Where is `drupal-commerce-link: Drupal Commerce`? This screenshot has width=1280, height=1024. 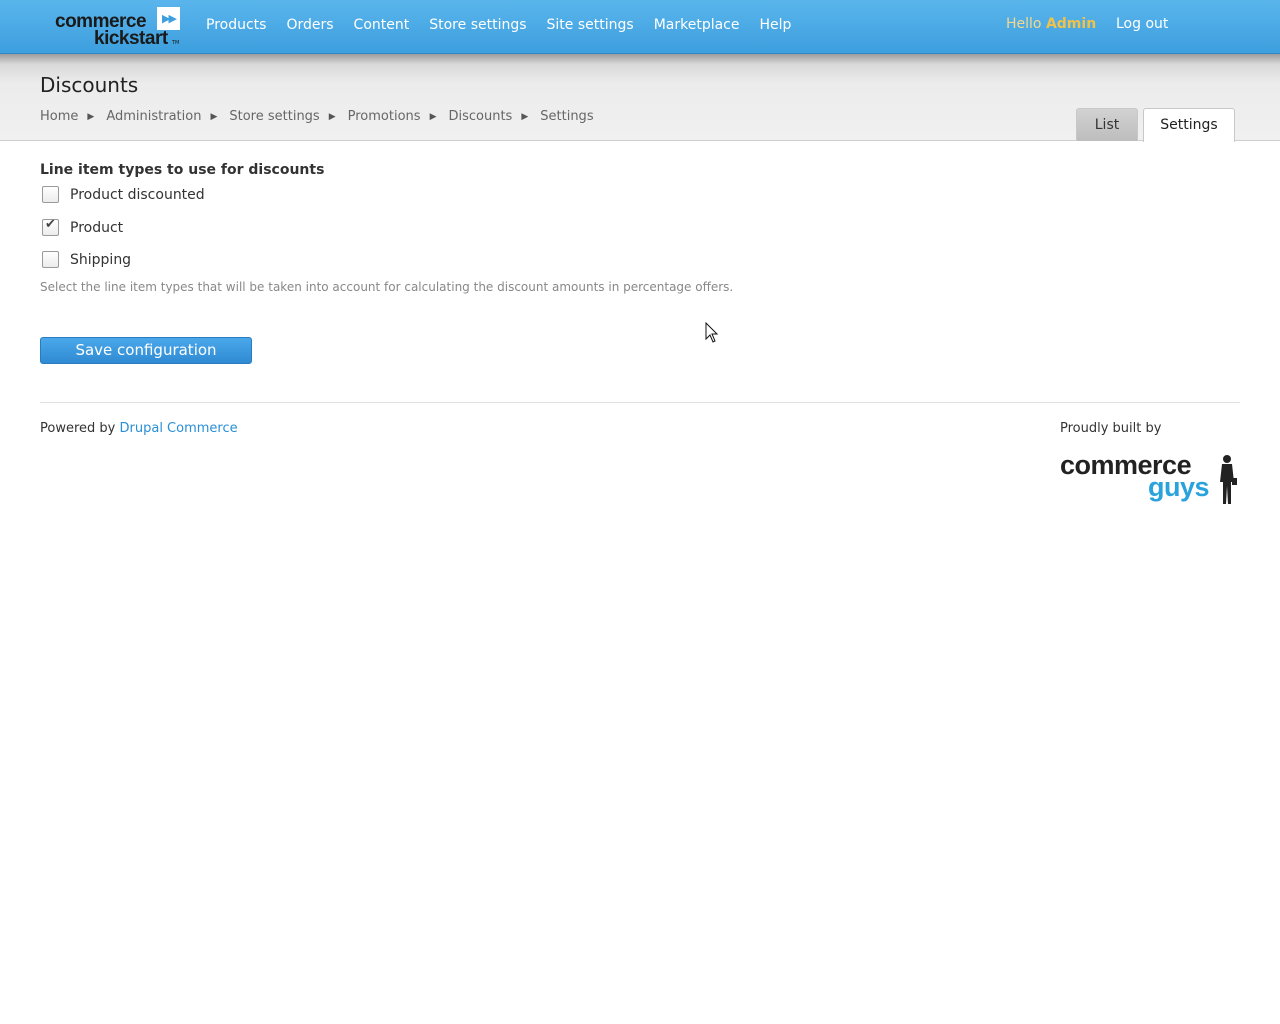
drupal-commerce-link: Drupal Commerce is located at coordinates (179, 428).